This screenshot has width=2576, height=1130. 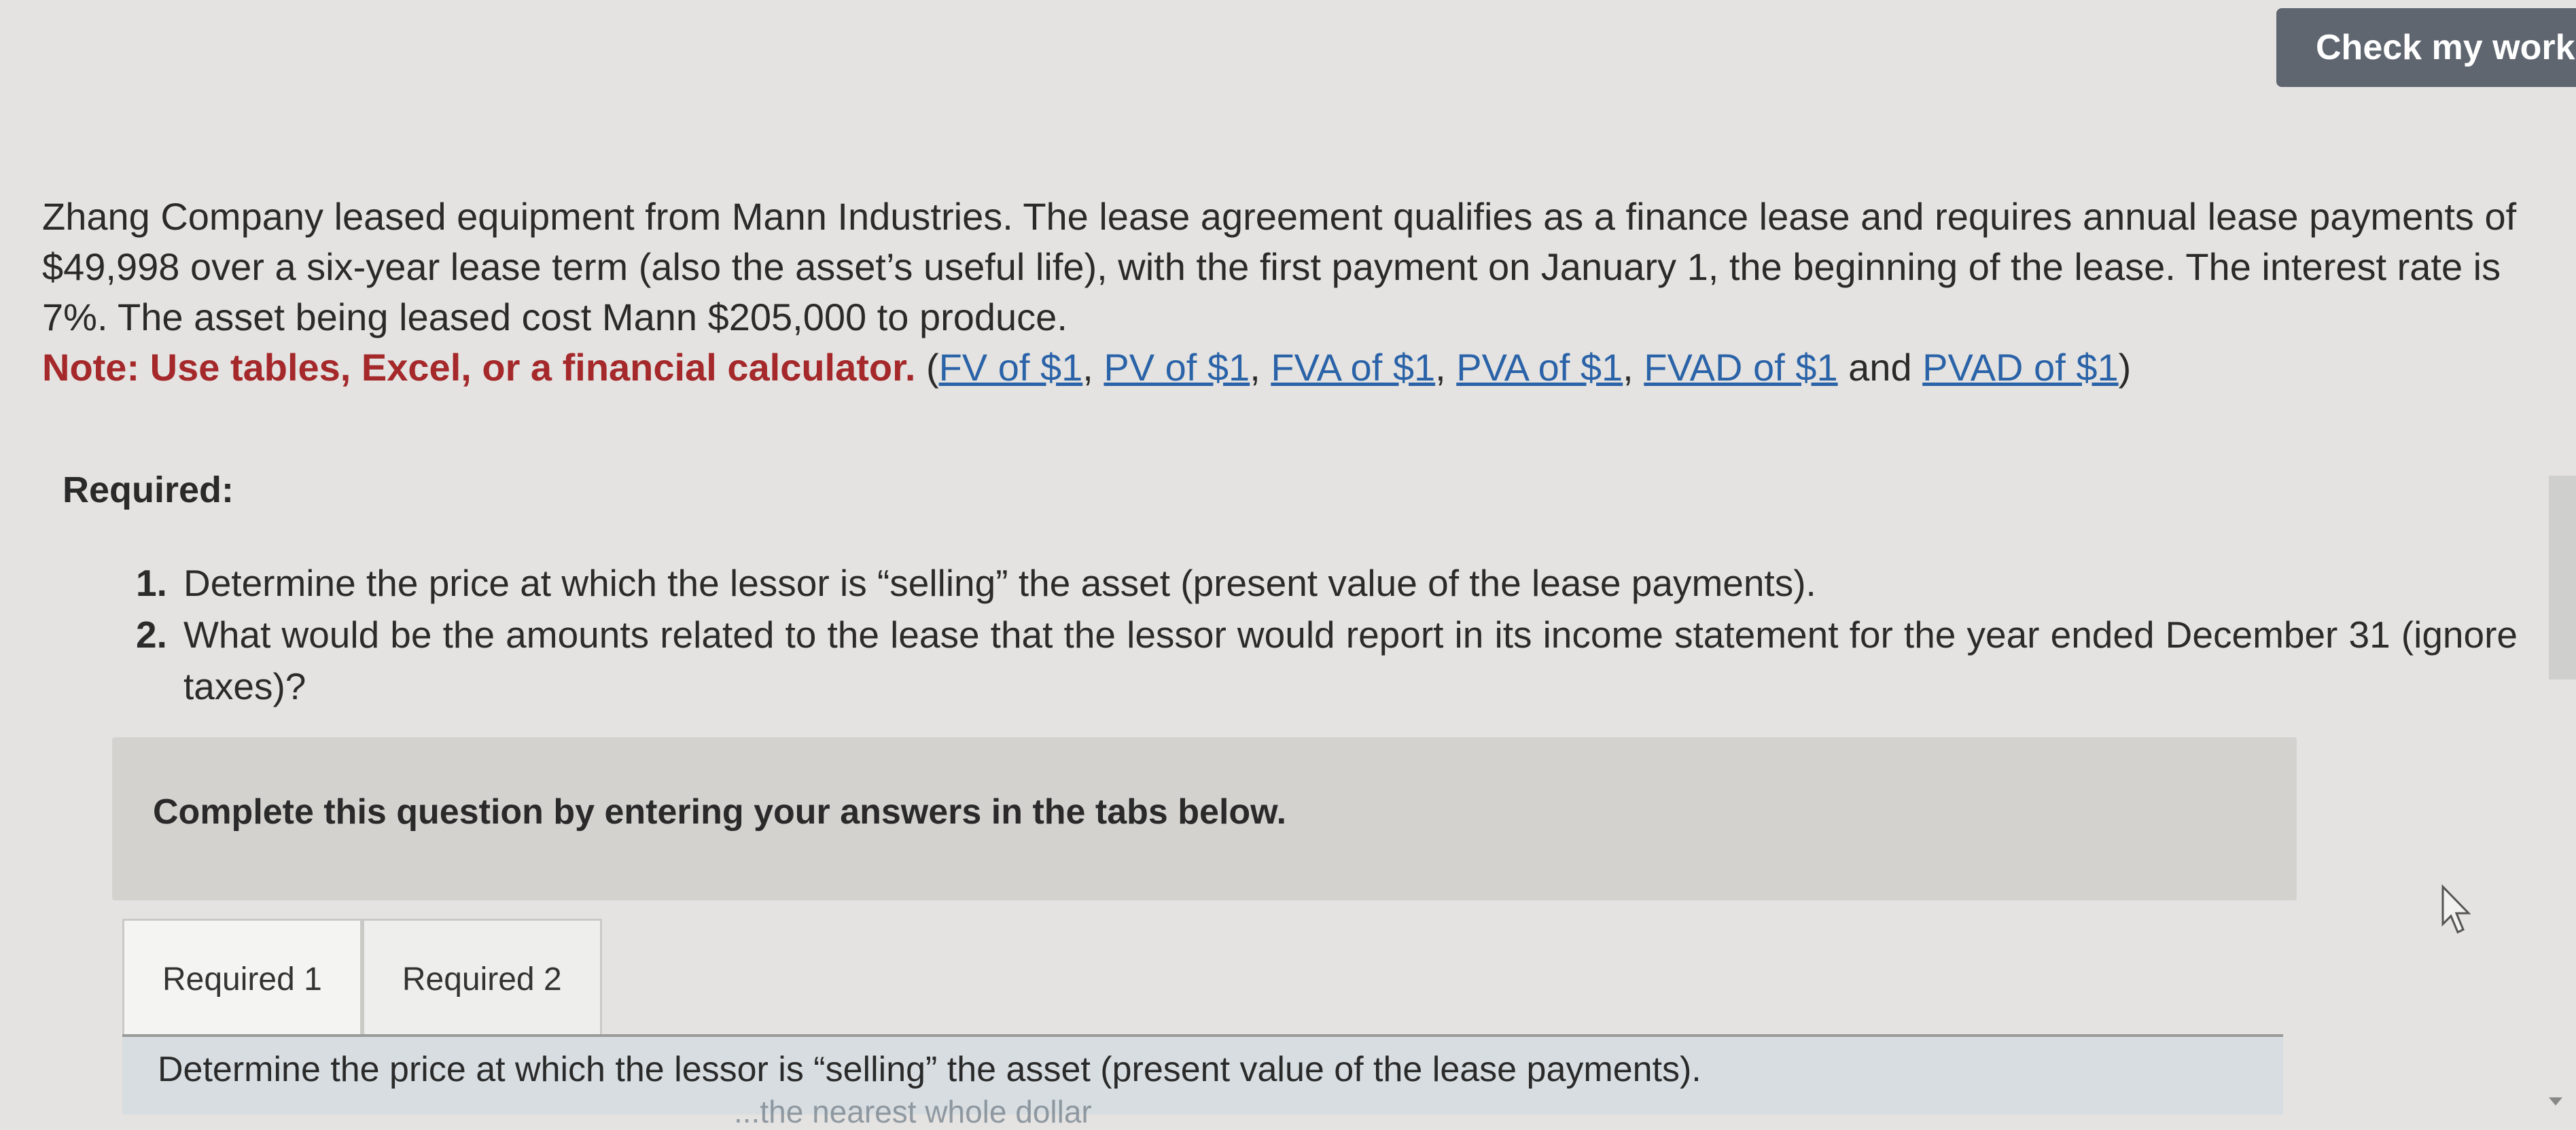 I want to click on link-pv: PV of $1, so click(x=1177, y=367).